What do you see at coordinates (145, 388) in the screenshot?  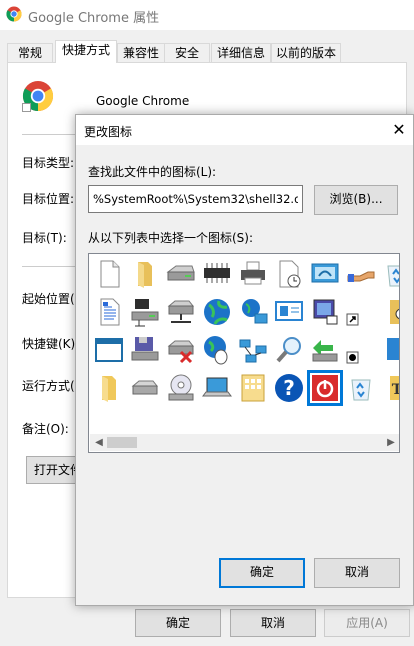 I see `hard-drive-icon` at bounding box center [145, 388].